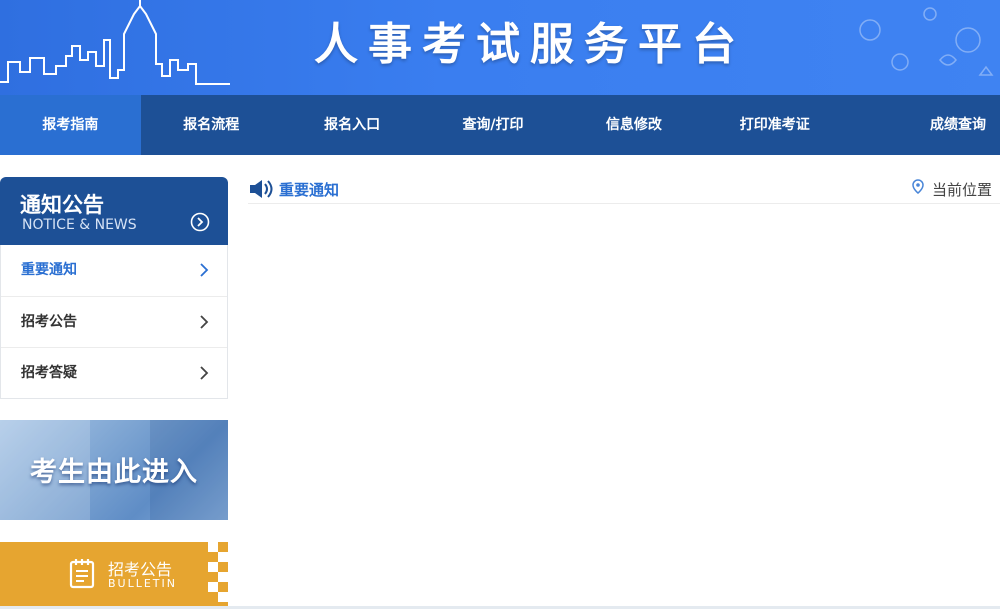  I want to click on nav-item-scores: 成绩查询, so click(922, 125).